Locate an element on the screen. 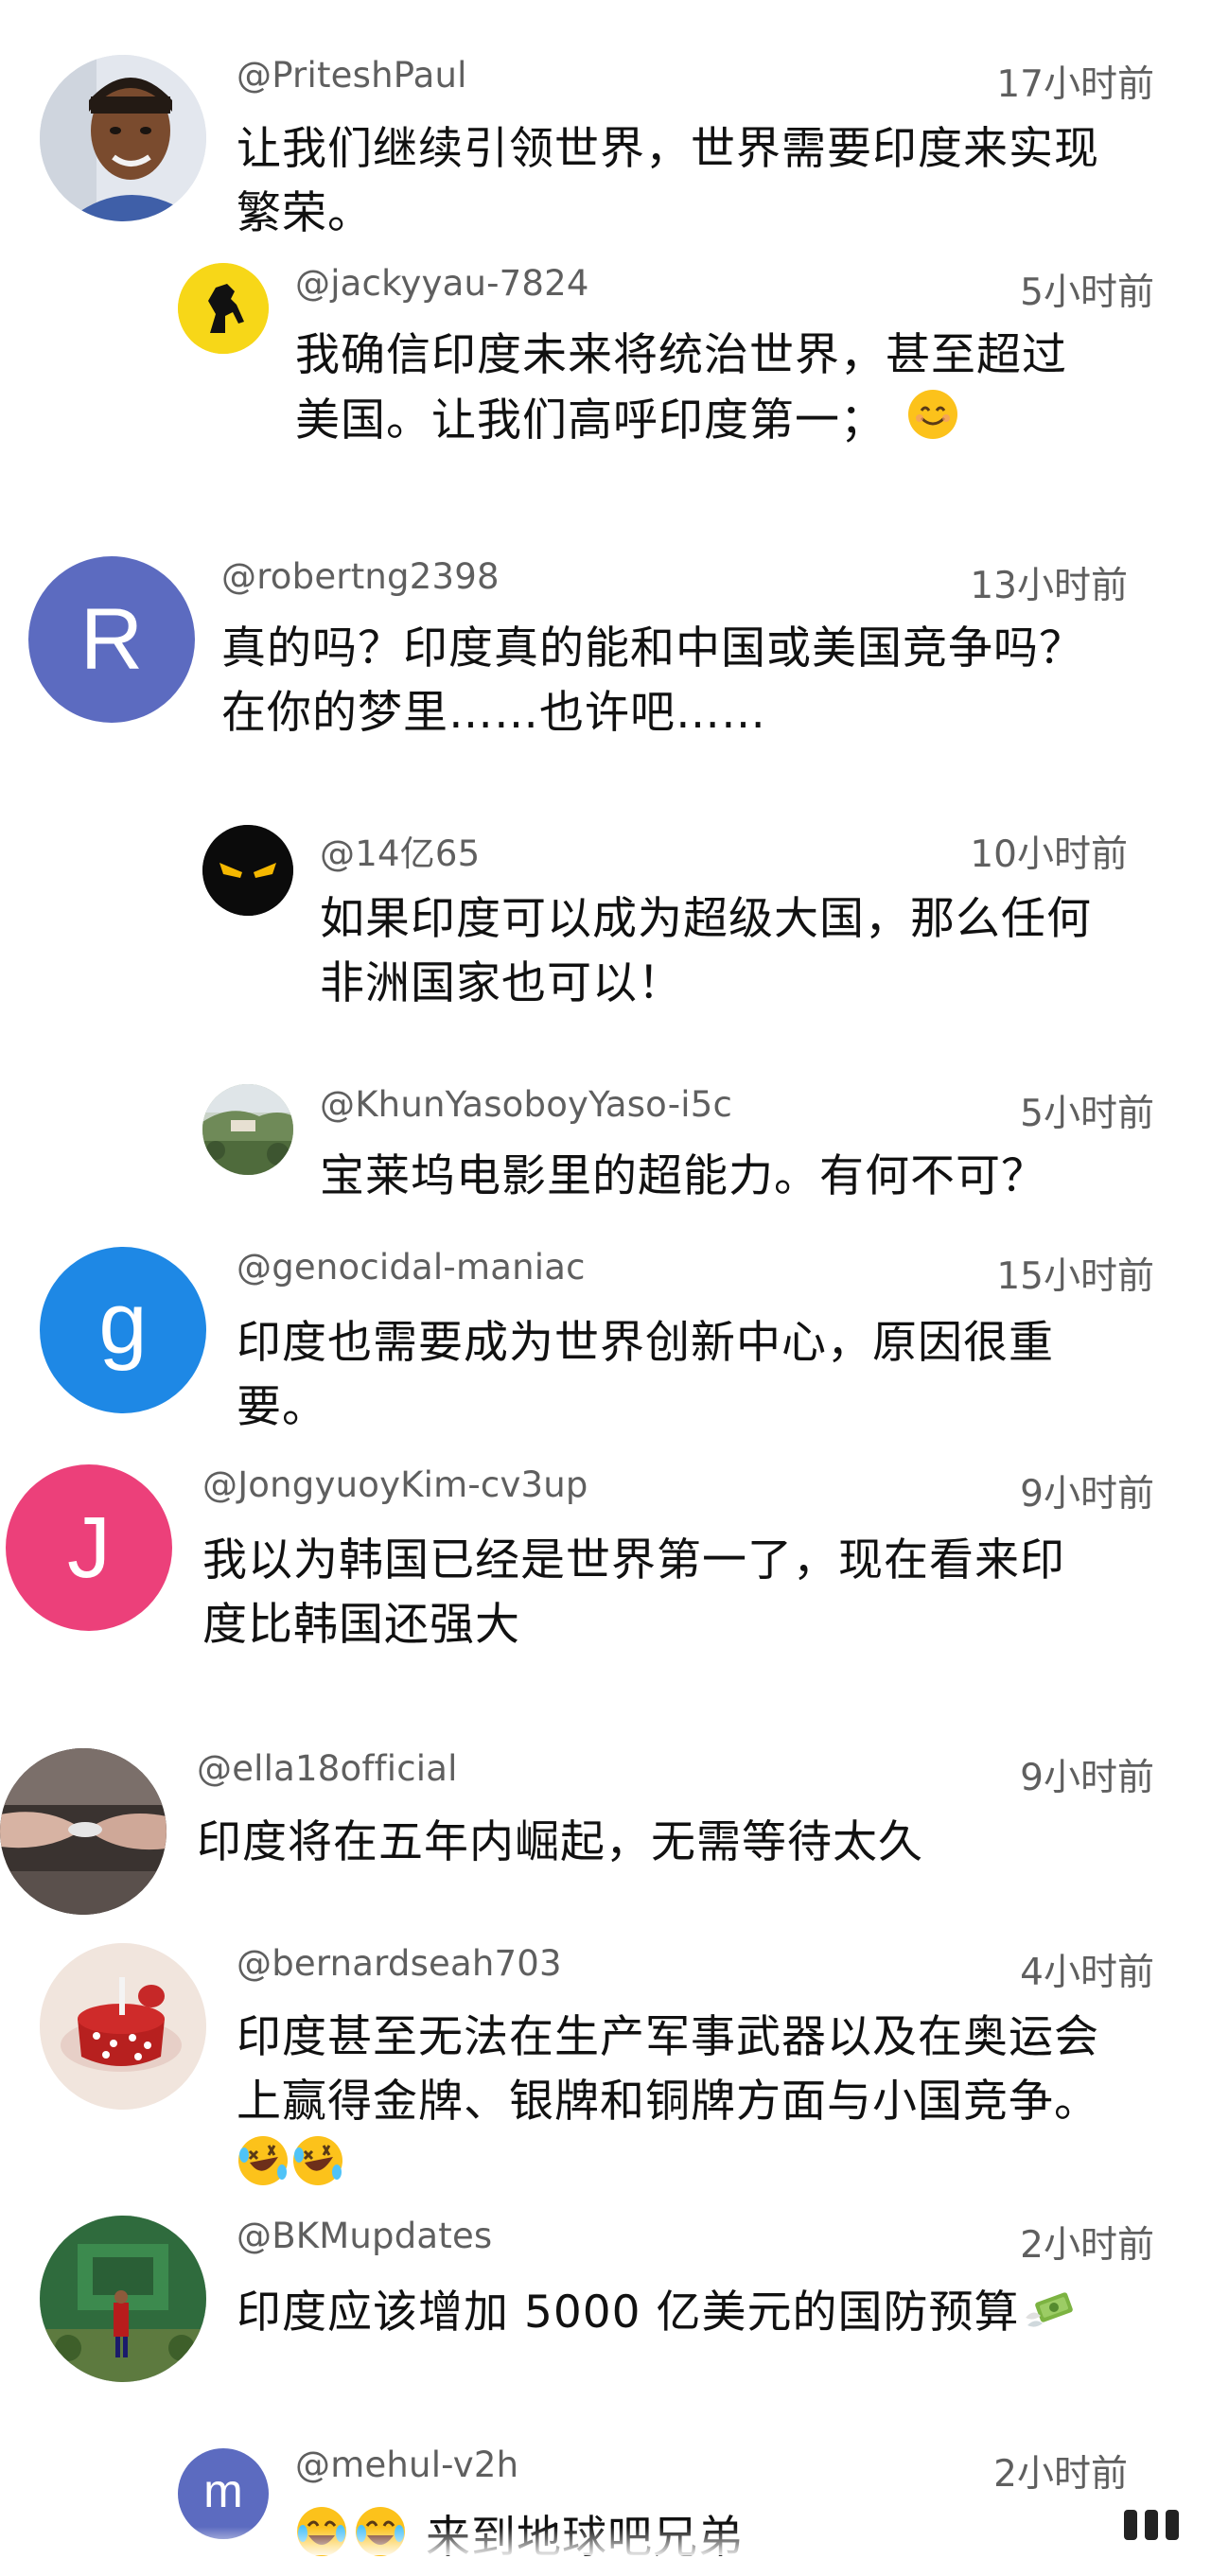  comment-author: @ella18official is located at coordinates (327, 1769).